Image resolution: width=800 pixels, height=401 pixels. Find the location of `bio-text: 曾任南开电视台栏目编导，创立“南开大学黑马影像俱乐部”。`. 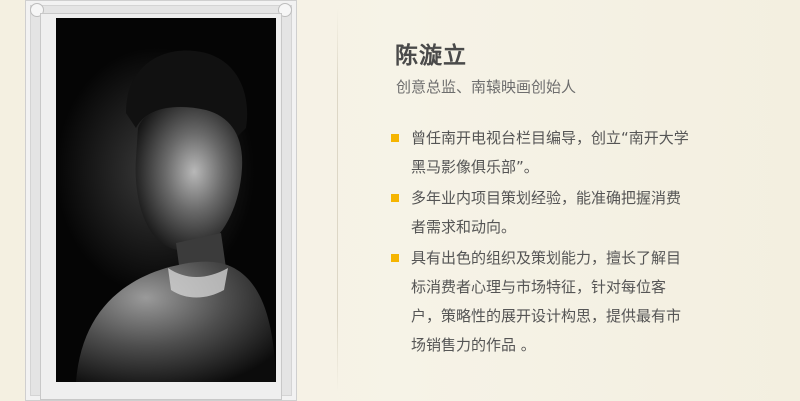

bio-text: 曾任南开电视台栏目编导，创立“南开大学黑马影像俱乐部”。 is located at coordinates (550, 152).